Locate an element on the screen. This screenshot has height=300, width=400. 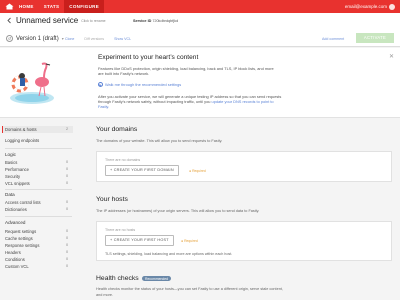
sidebar-item-dictionaries: Dictionaries is located at coordinates (16, 209).